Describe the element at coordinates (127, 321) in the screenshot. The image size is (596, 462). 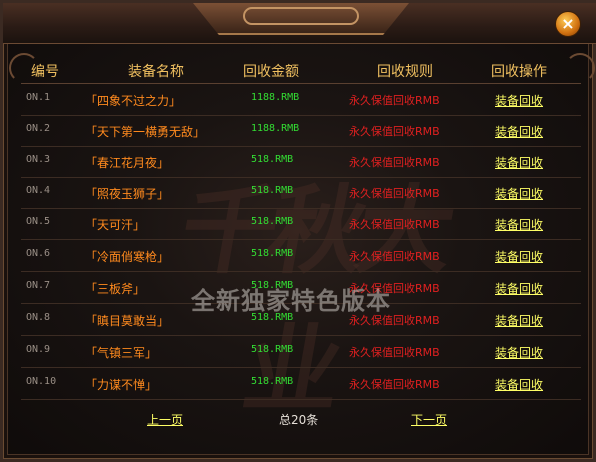
I see `equipment-name: 「瞋目莫敢当」` at that location.